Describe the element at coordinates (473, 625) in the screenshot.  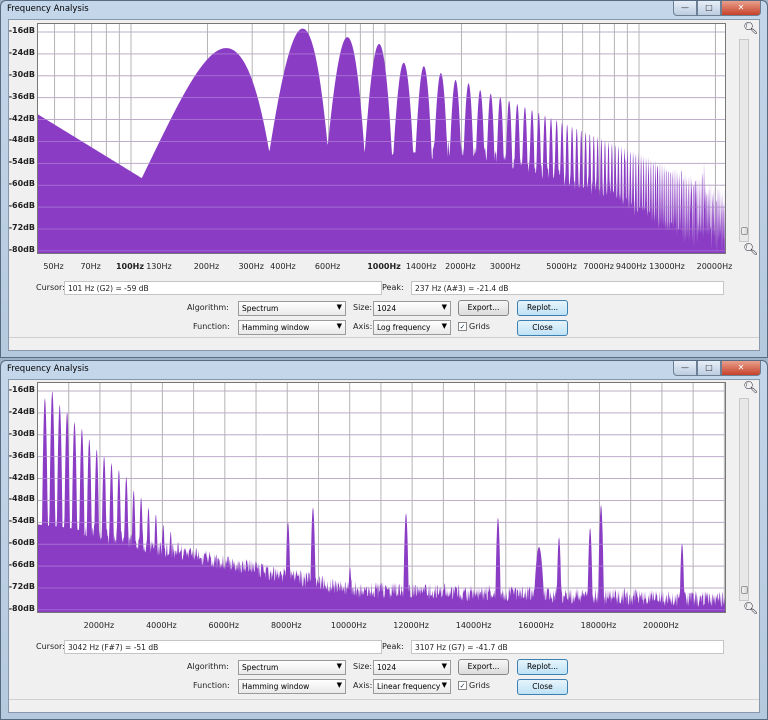
I see `x-axis-tick-label: 14000Hz` at that location.